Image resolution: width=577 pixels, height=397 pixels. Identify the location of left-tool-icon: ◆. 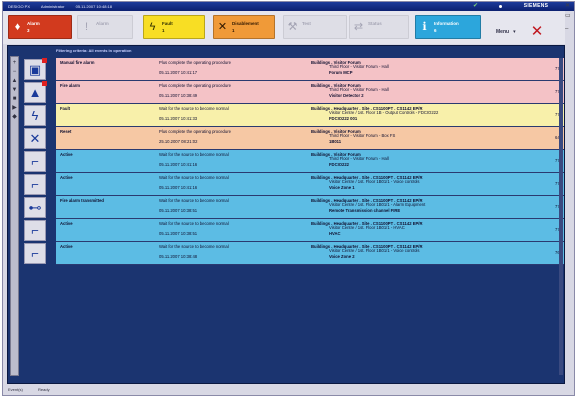
(14, 117).